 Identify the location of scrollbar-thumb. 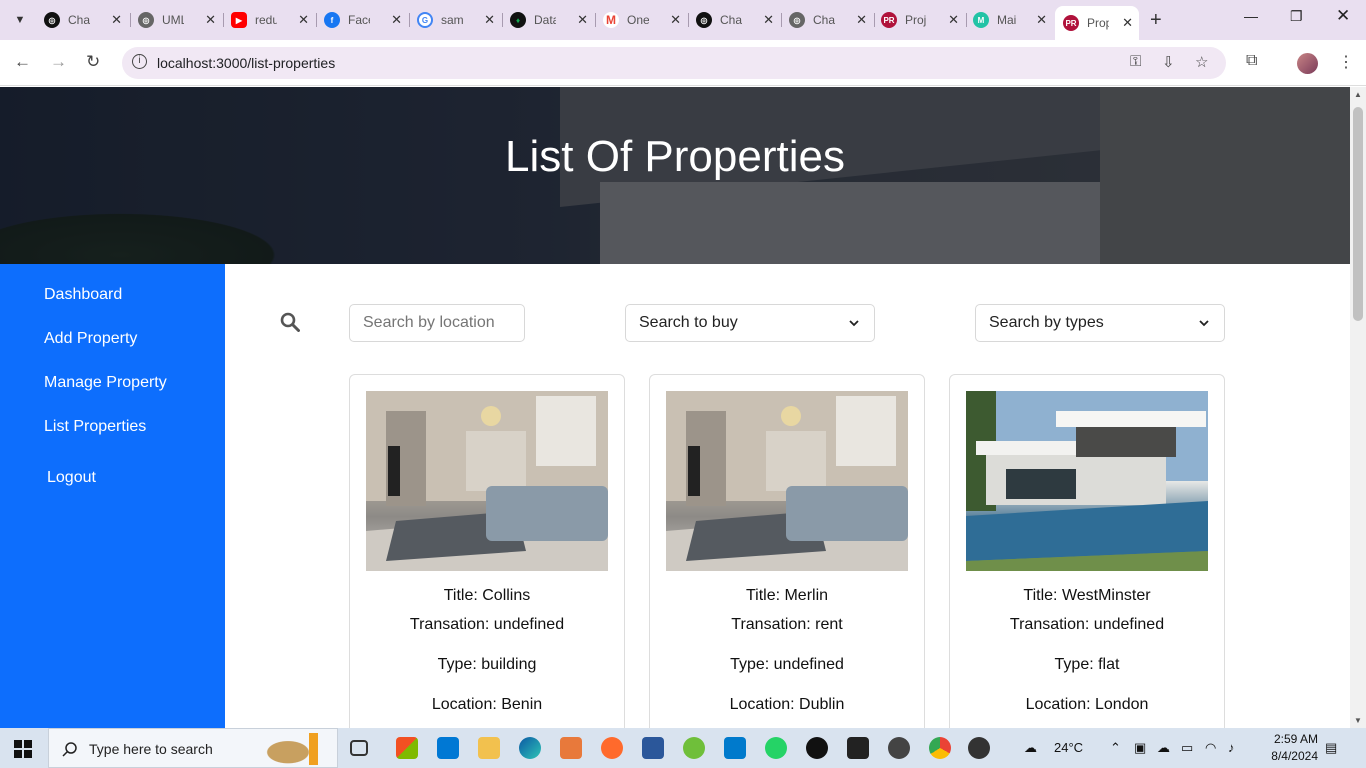
(1358, 214).